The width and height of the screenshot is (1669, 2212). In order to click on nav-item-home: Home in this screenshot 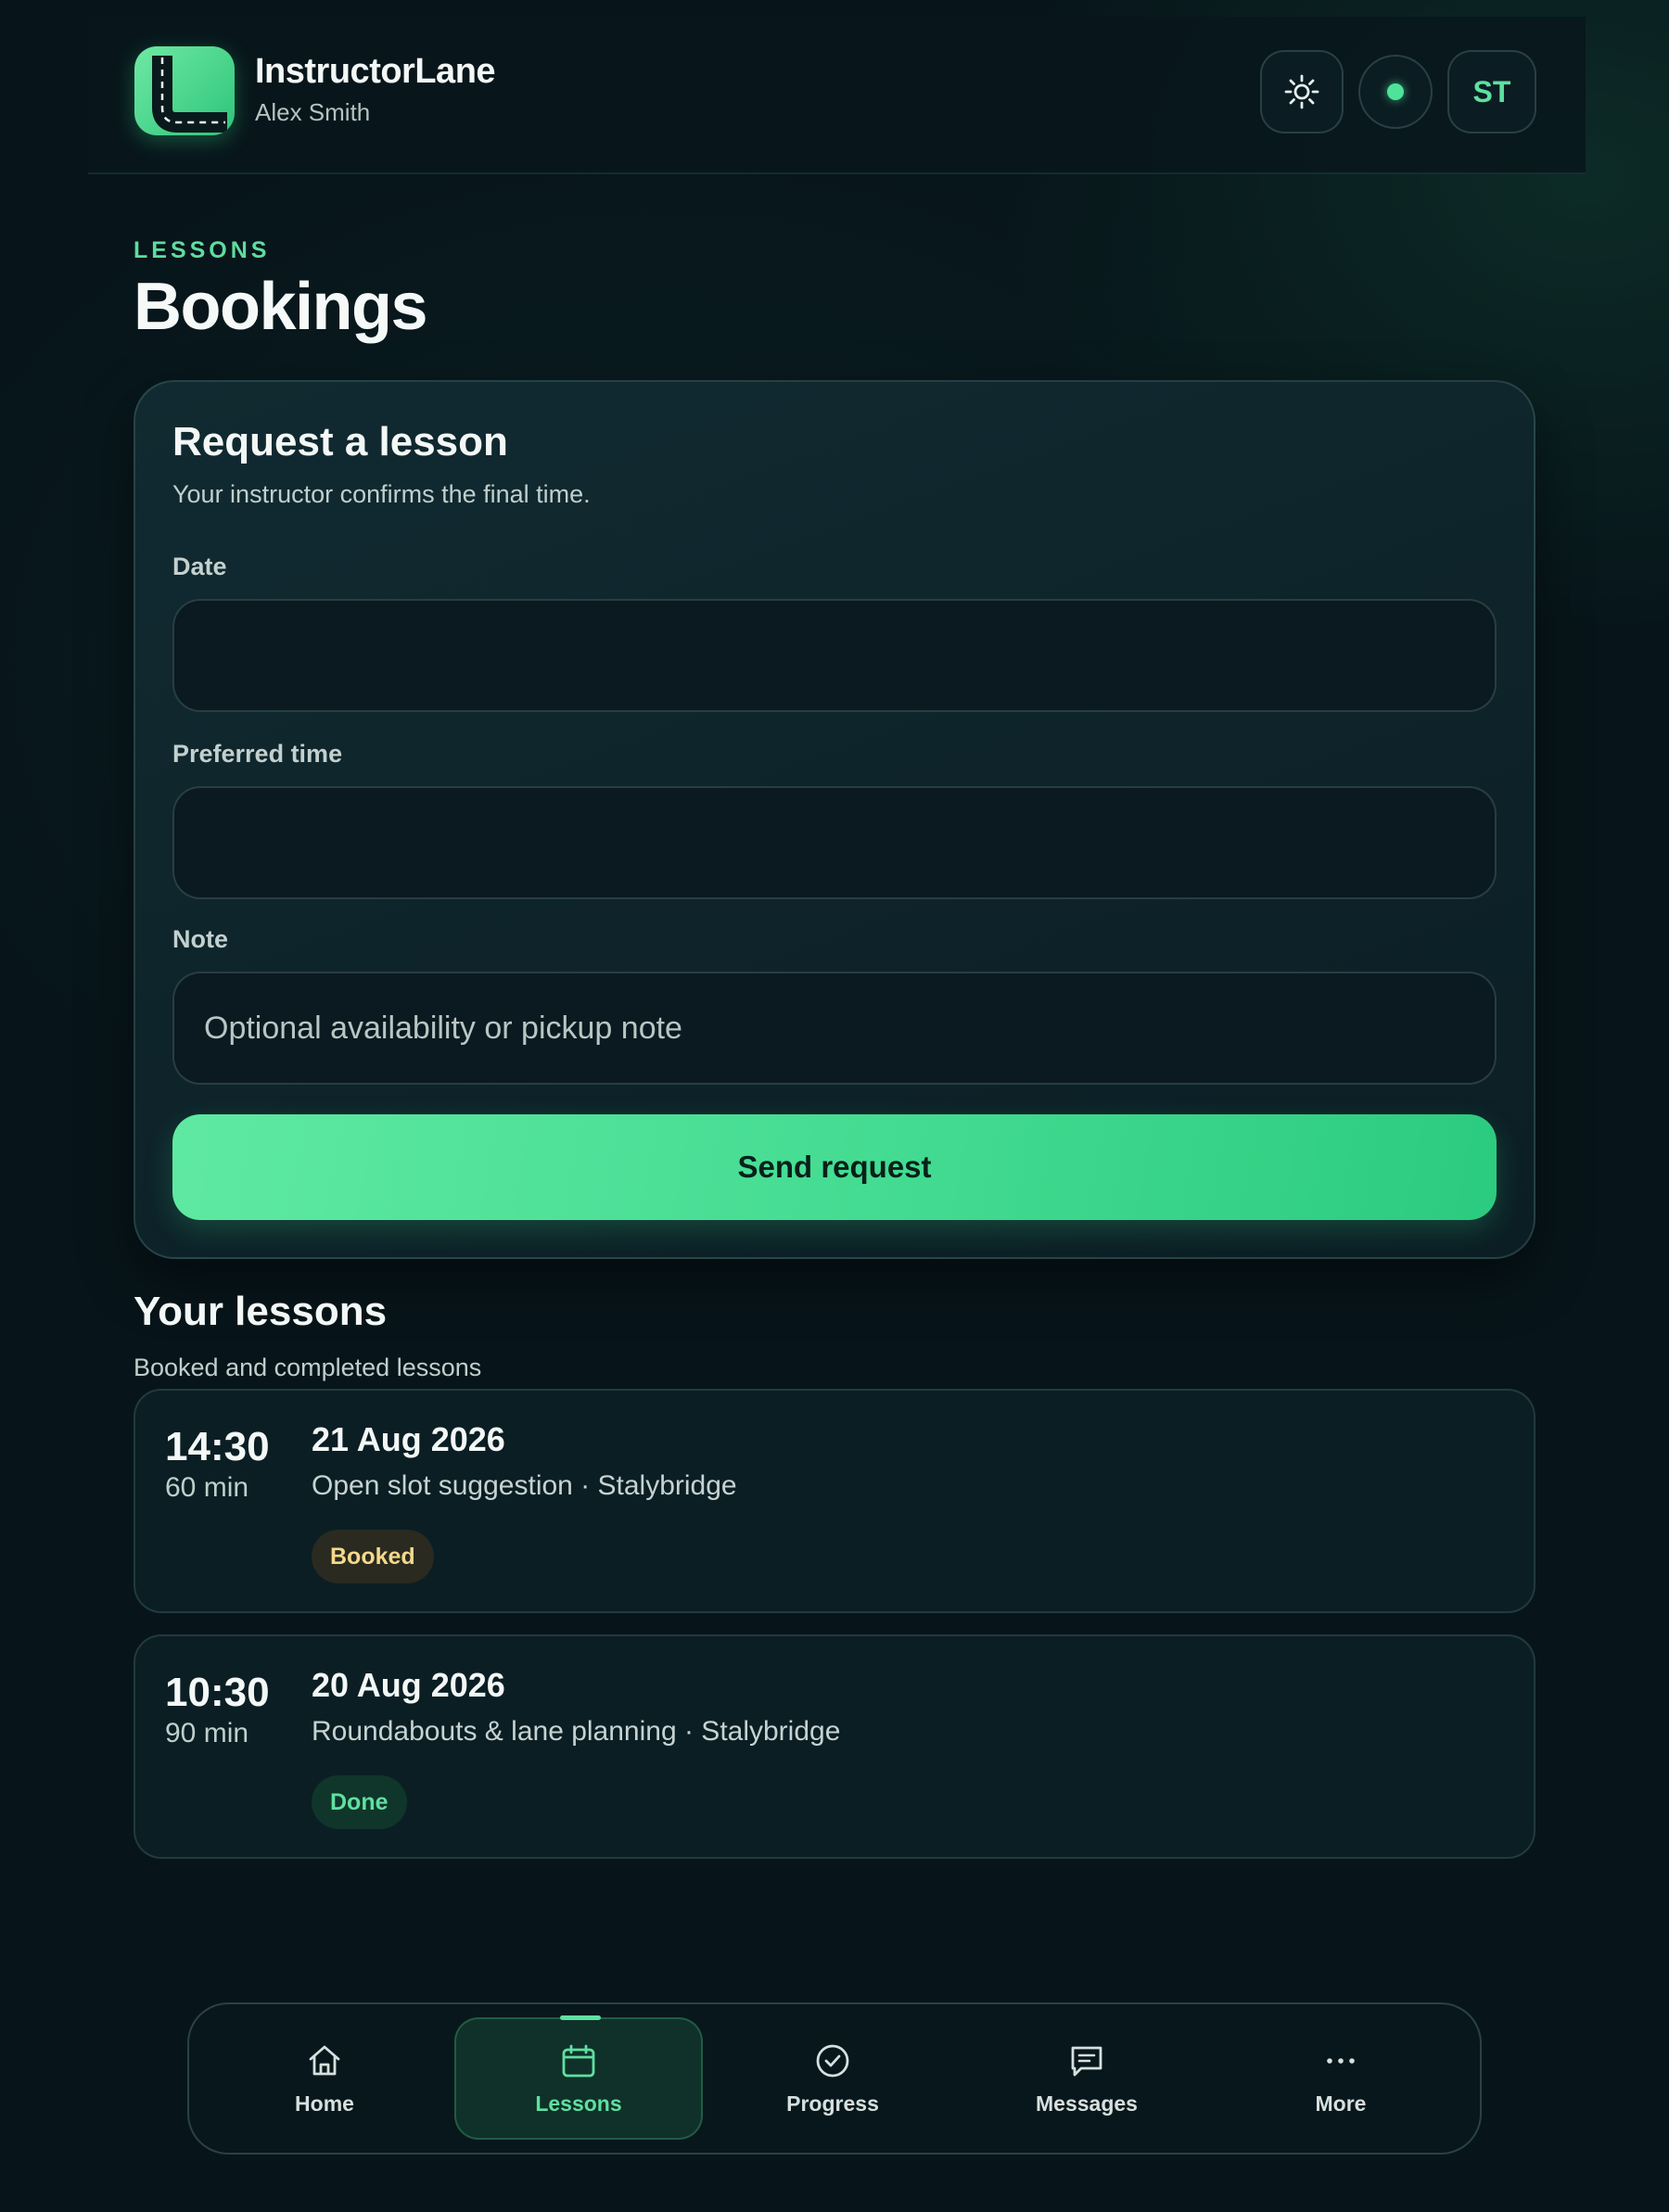, I will do `click(324, 2078)`.